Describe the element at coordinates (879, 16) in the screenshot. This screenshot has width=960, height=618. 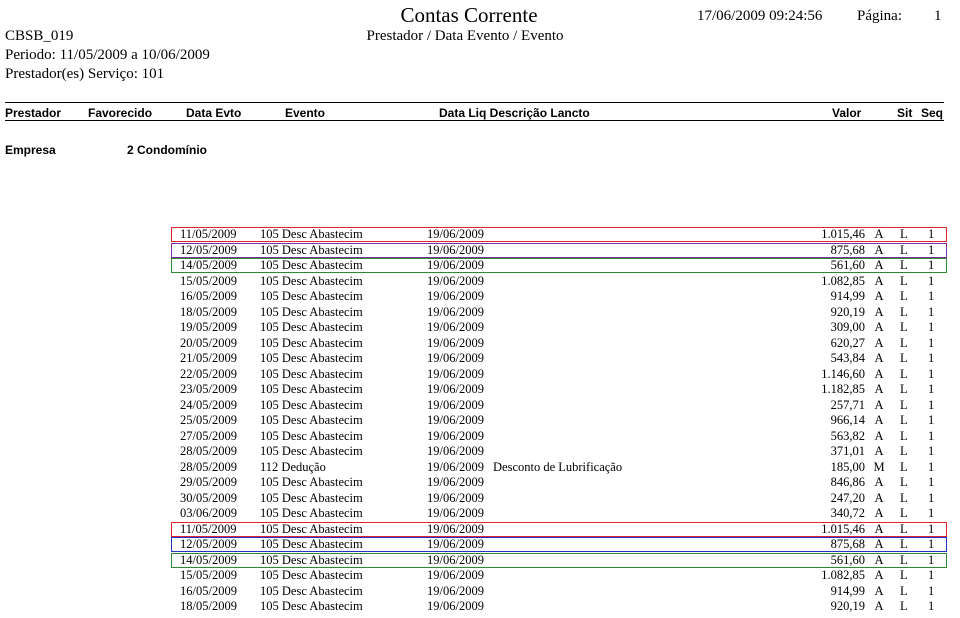
I see `page-label: Página:` at that location.